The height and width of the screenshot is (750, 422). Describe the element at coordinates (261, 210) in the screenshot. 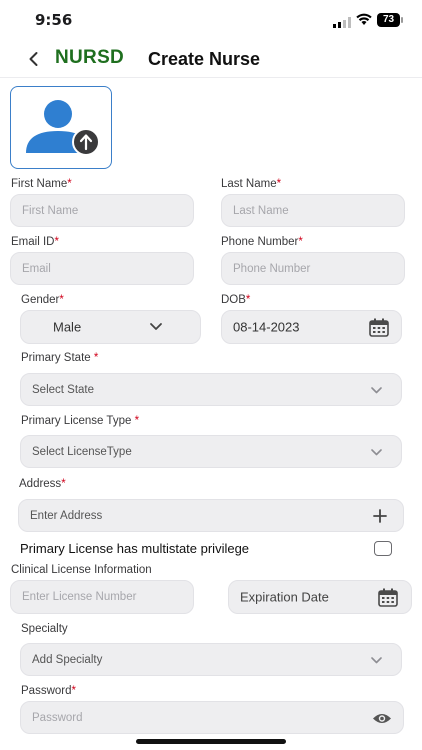

I see `last-name-placeholder: Last Name` at that location.